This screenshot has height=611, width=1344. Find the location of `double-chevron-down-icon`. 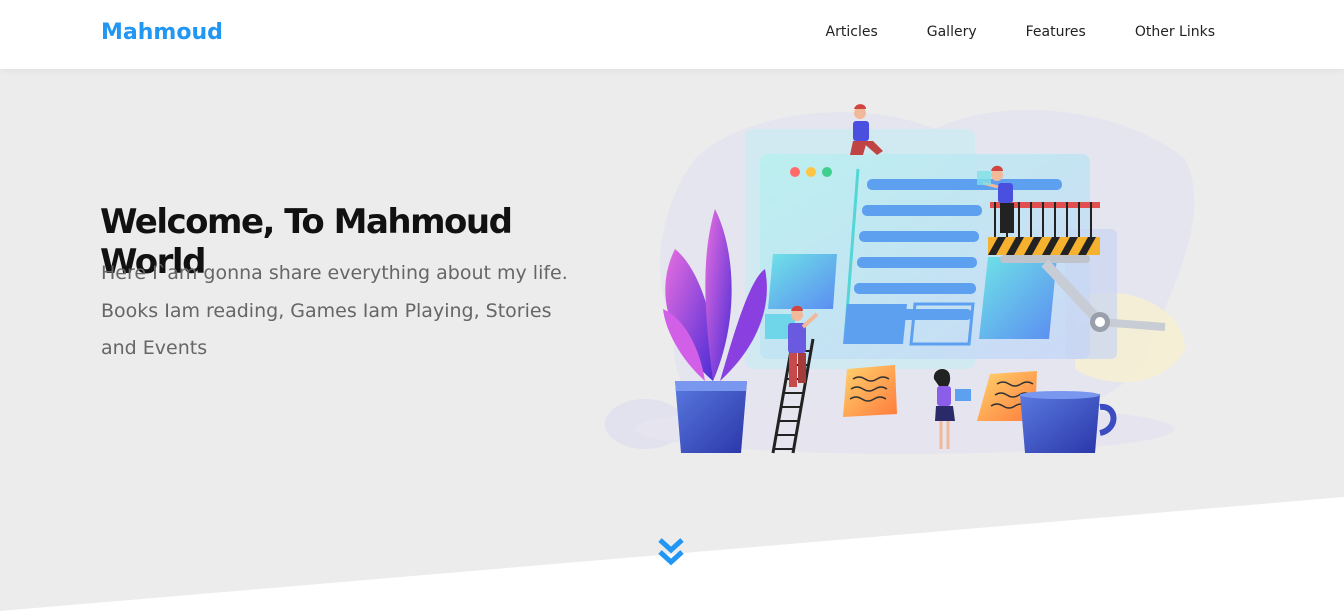

double-chevron-down-icon is located at coordinates (671, 552).